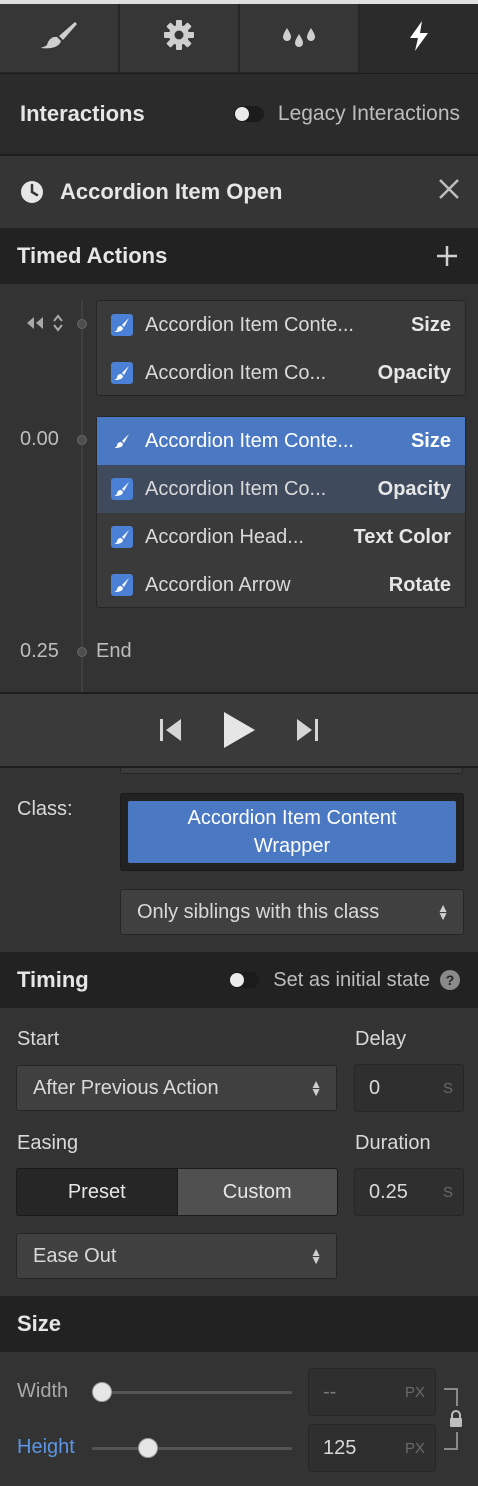 Image resolution: width=478 pixels, height=1486 pixels. I want to click on skip-back-icon, so click(171, 730).